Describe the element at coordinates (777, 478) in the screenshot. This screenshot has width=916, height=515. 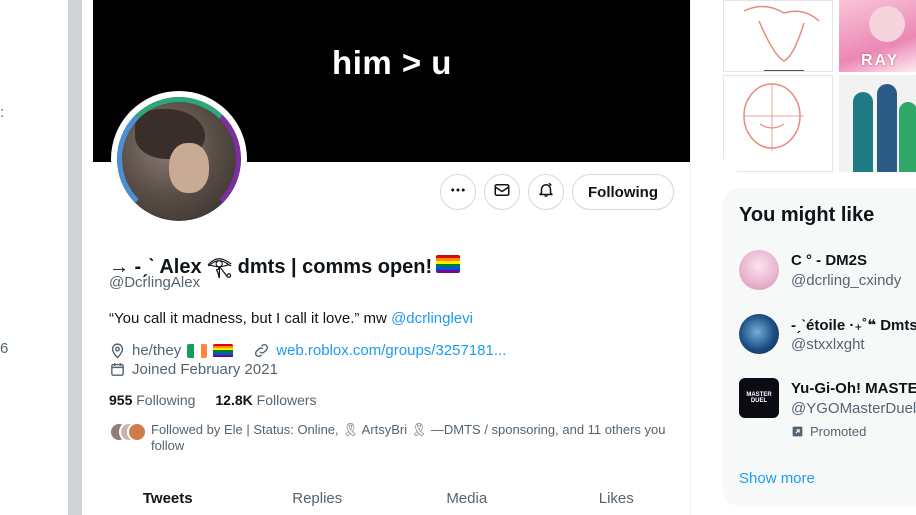
I see `show-more-link: Show more` at that location.